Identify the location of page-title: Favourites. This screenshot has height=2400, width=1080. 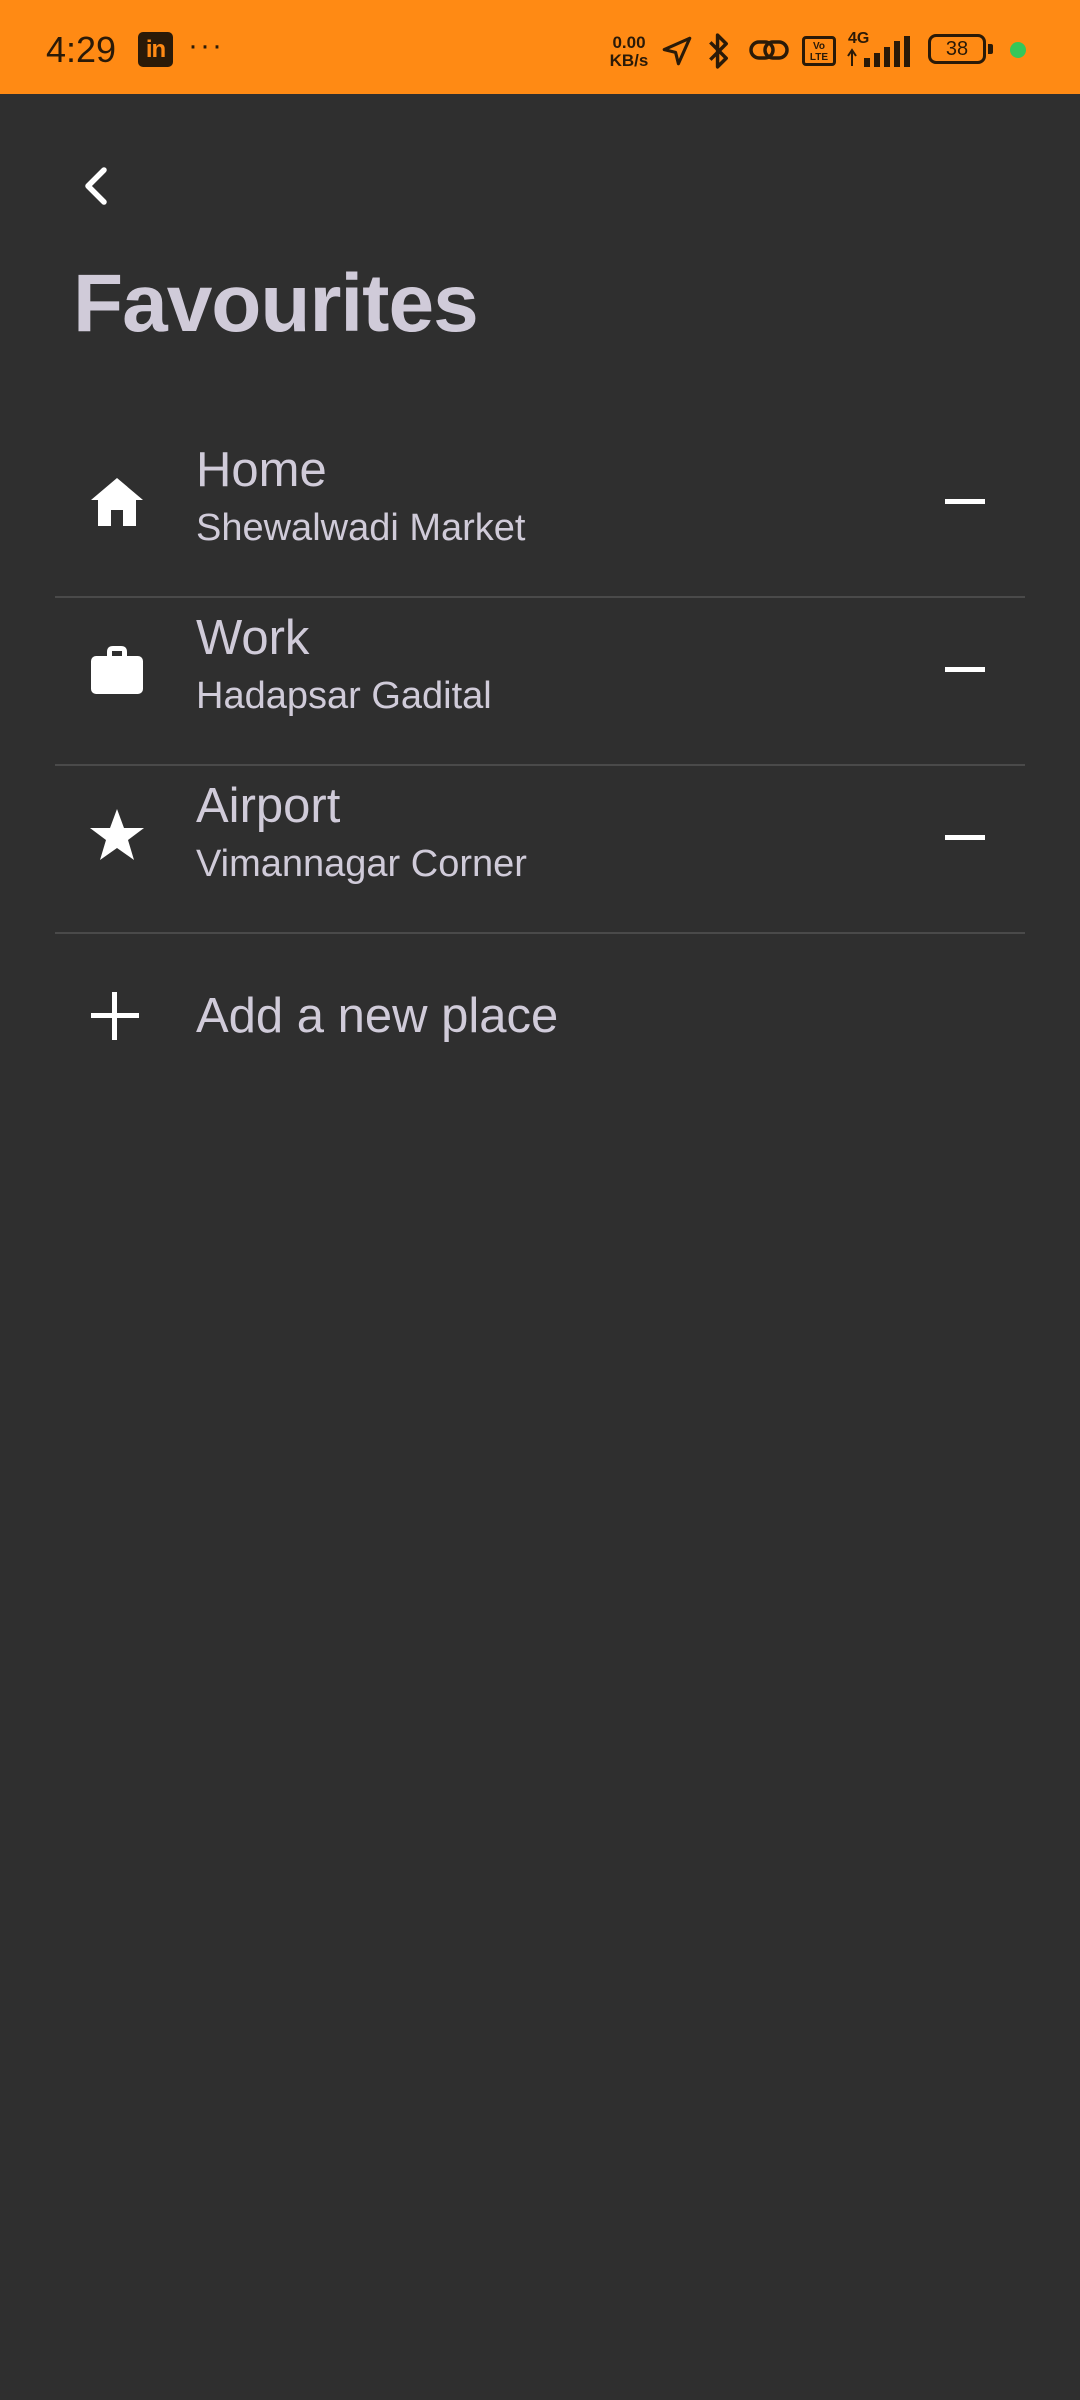
(276, 303).